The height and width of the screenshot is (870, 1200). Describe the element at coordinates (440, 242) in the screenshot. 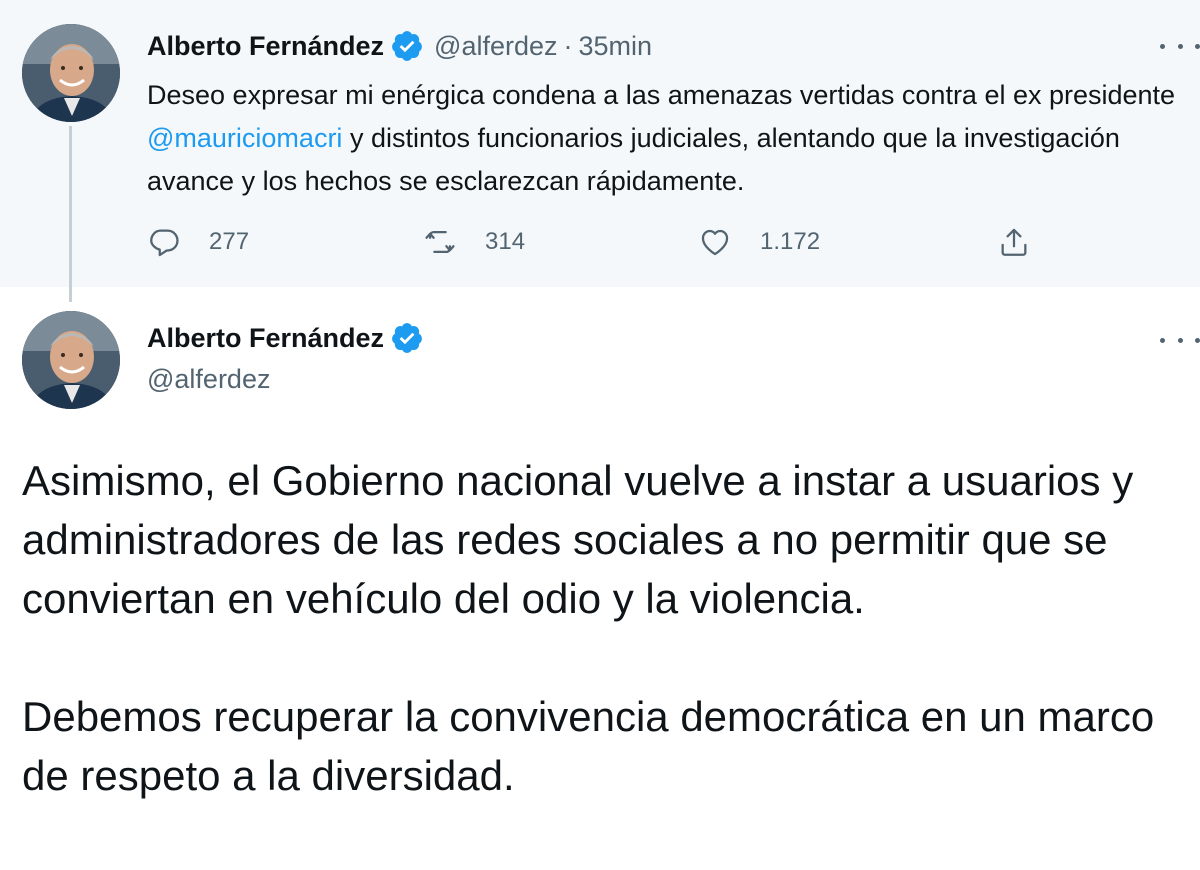

I see `retweet-icon` at that location.